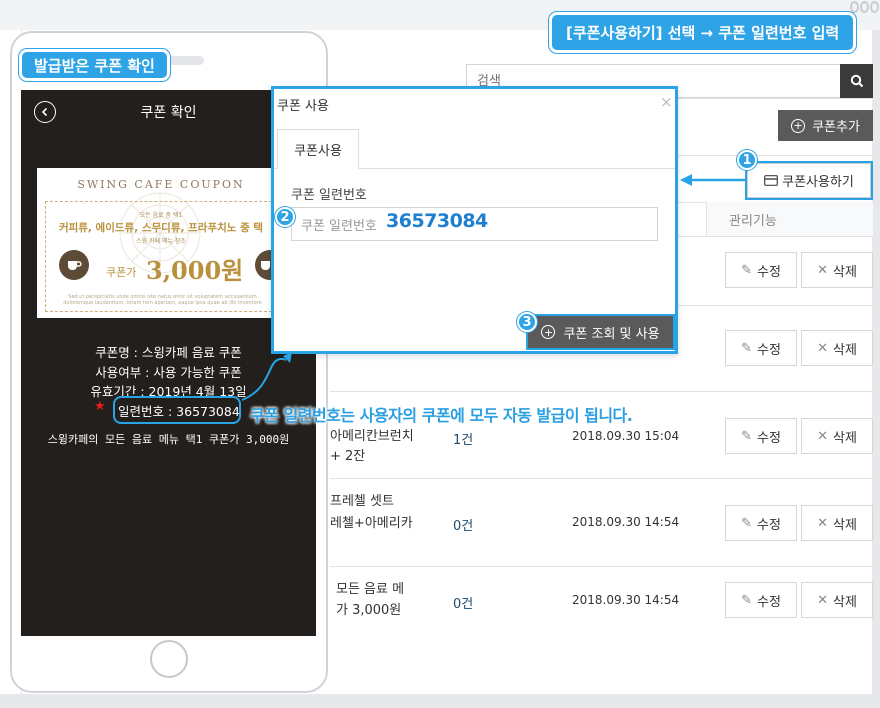 The image size is (880, 708). What do you see at coordinates (369, 610) in the screenshot?
I see `row-subtitle: 가 3,000원` at bounding box center [369, 610].